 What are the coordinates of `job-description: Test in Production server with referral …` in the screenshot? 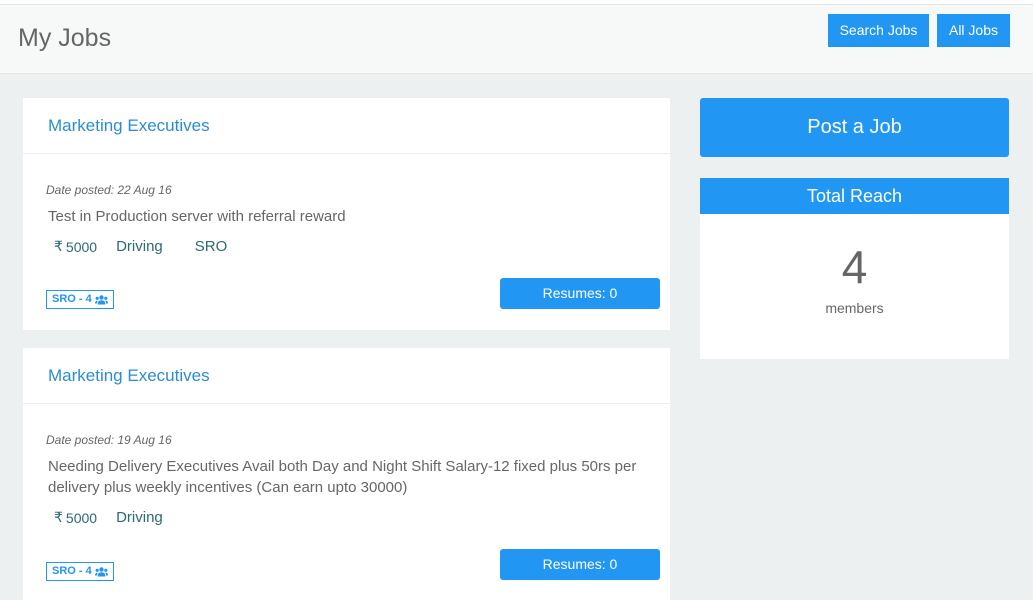 It's located at (197, 216).